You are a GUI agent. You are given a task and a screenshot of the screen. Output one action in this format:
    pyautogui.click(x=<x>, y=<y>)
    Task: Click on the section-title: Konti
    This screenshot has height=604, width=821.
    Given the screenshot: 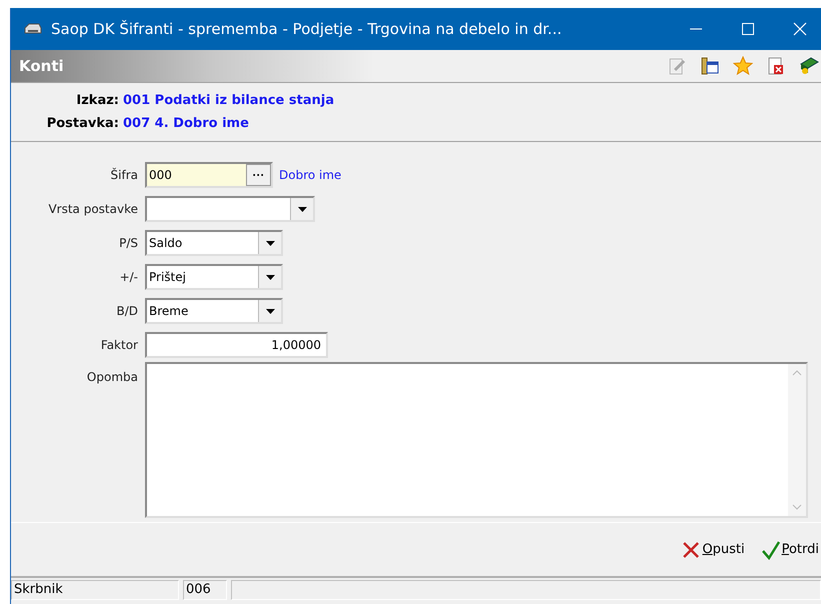 What is the action you would take?
    pyautogui.click(x=41, y=66)
    